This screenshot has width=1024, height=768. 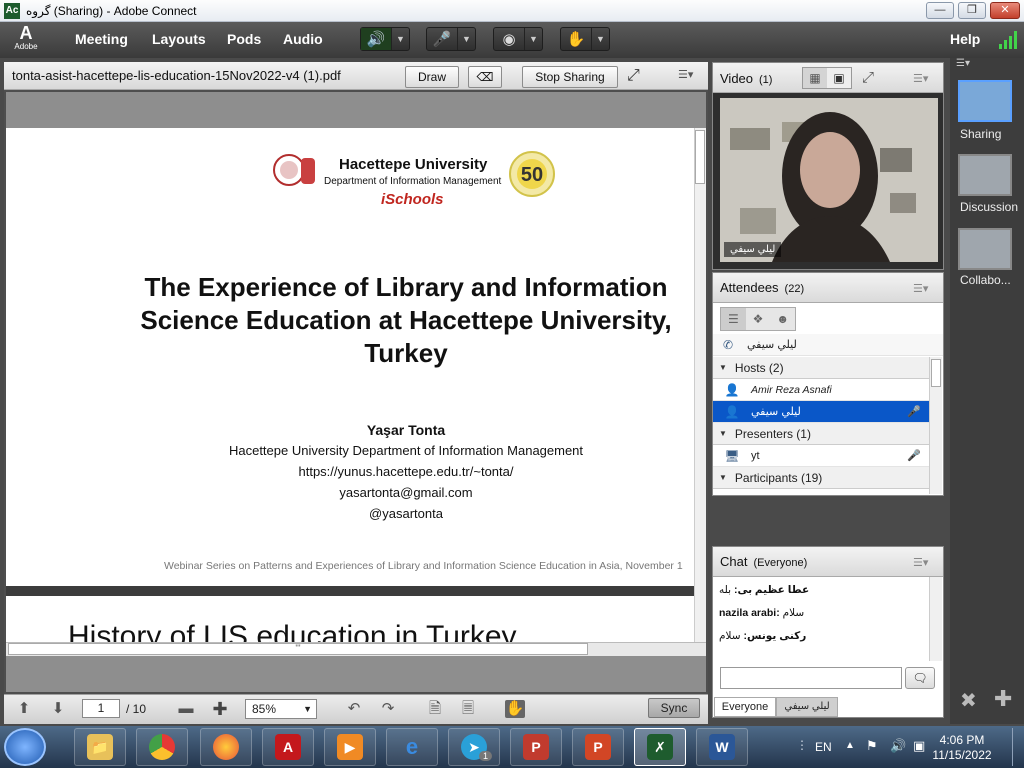 What do you see at coordinates (354, 709) in the screenshot?
I see `rotate-left-icon: ↶` at bounding box center [354, 709].